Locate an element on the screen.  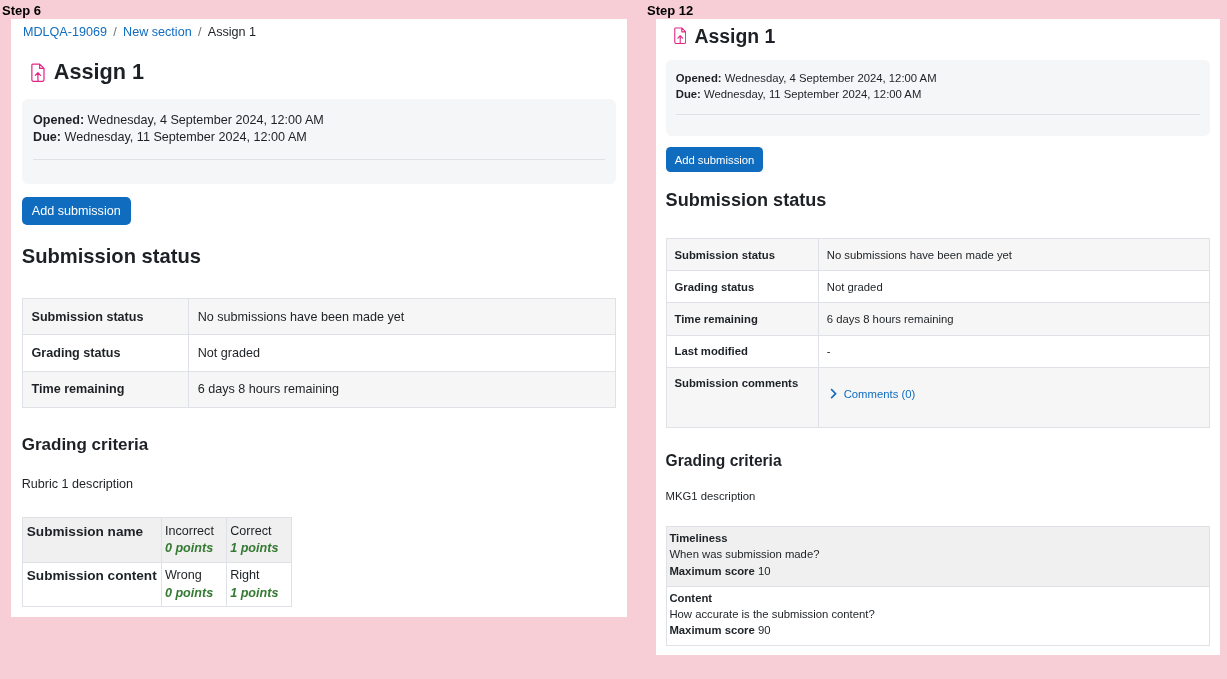
step-label: Step 12 is located at coordinates (671, 11).